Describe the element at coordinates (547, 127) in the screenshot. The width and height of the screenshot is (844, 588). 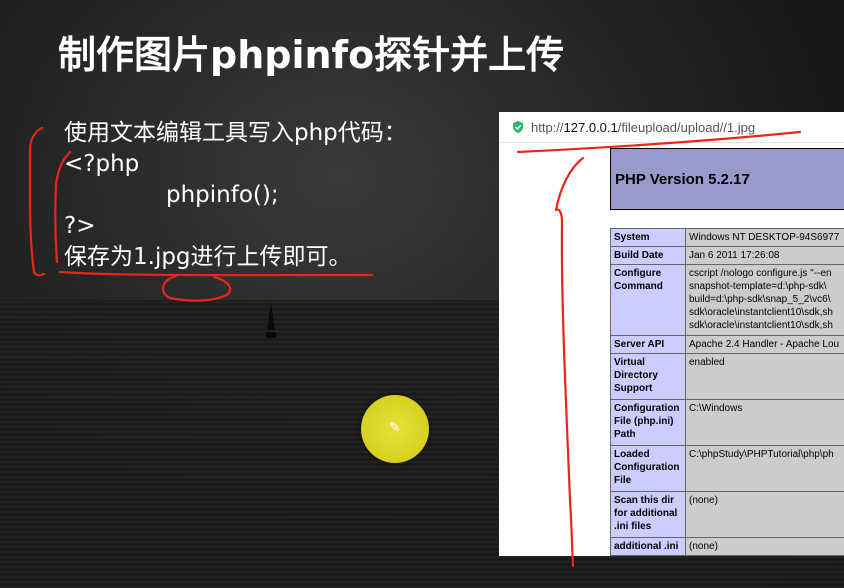
I see `url-prefix: http://` at that location.